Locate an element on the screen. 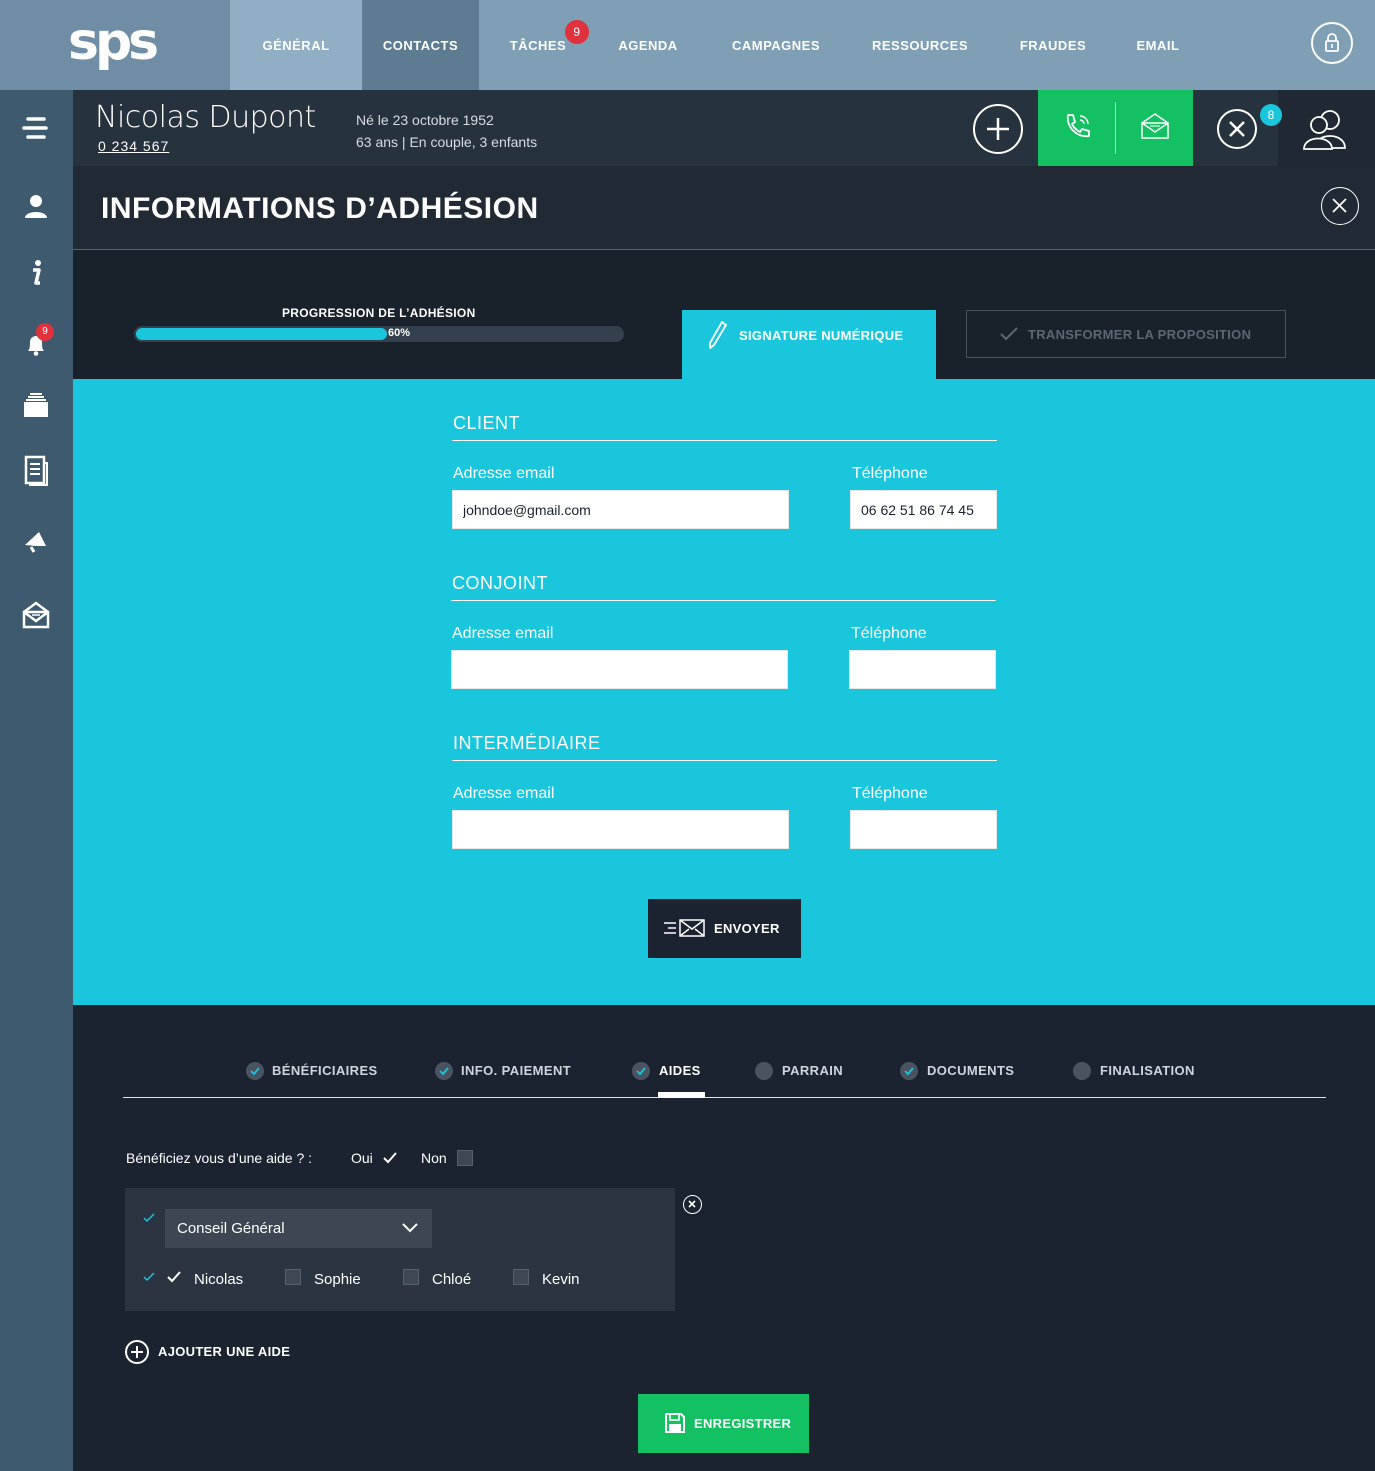 The height and width of the screenshot is (1471, 1375). send-button: ENVOYER is located at coordinates (724, 928).